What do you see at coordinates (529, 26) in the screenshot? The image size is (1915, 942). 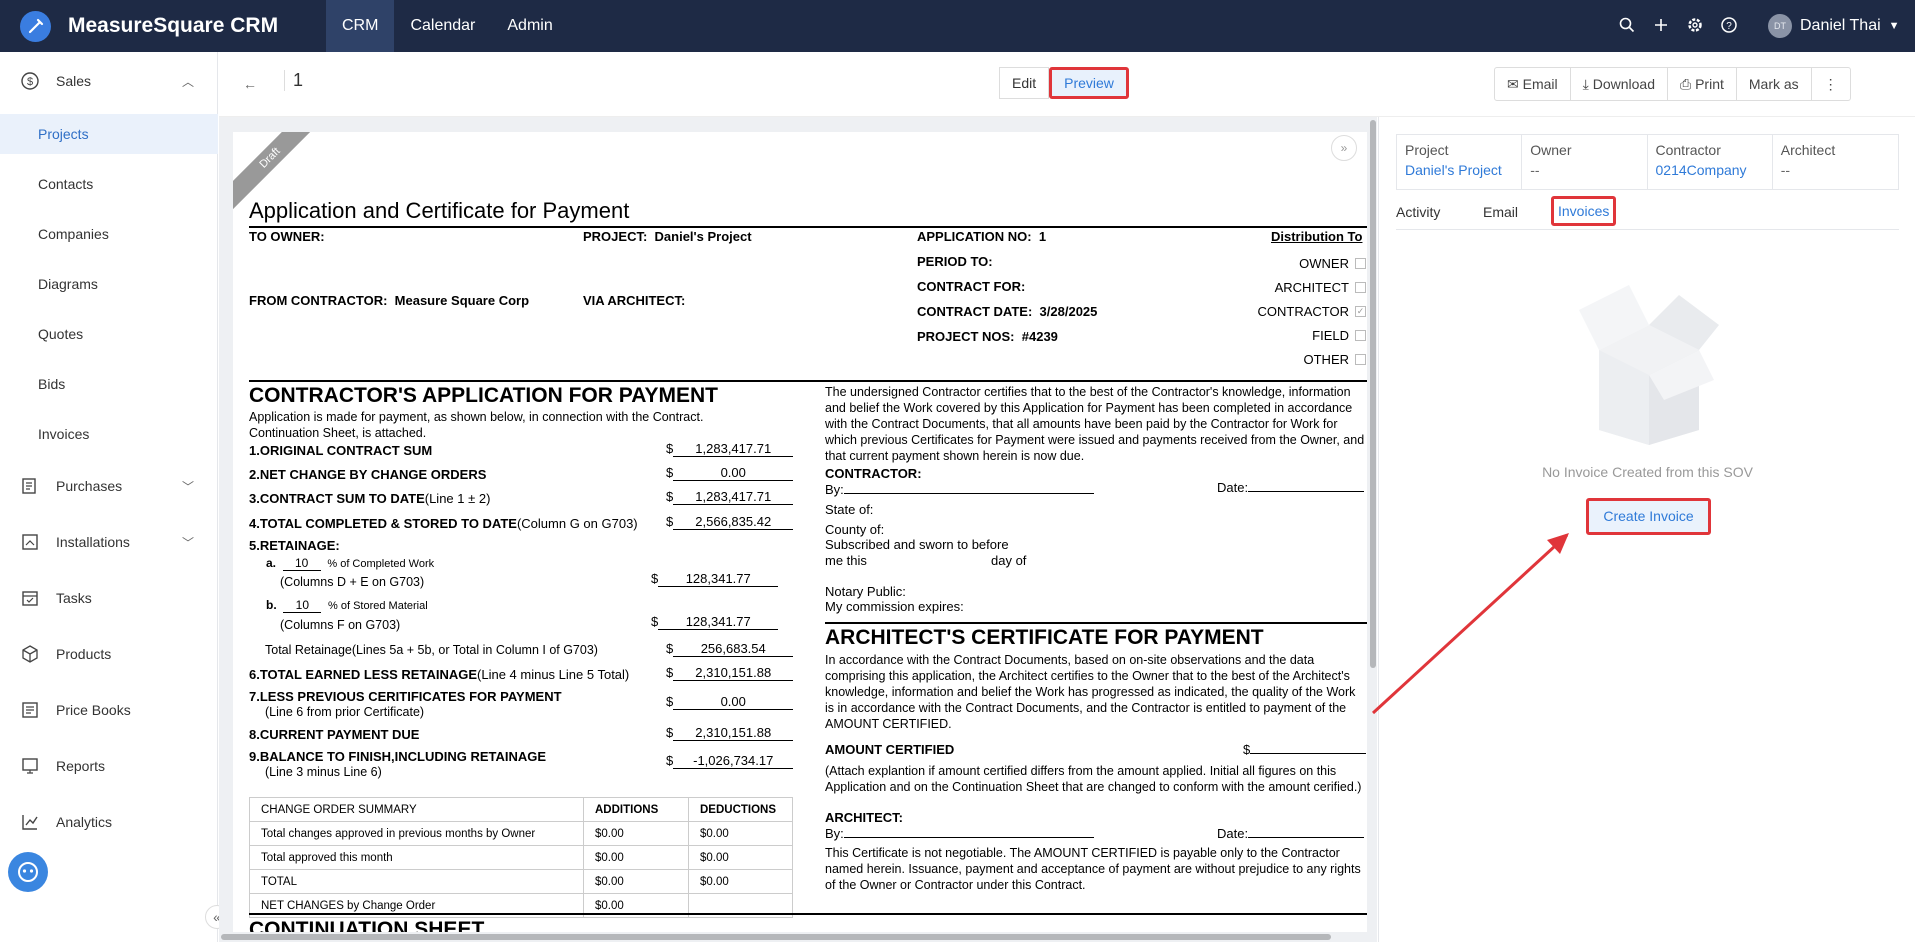 I see `nav-admin: Admin` at bounding box center [529, 26].